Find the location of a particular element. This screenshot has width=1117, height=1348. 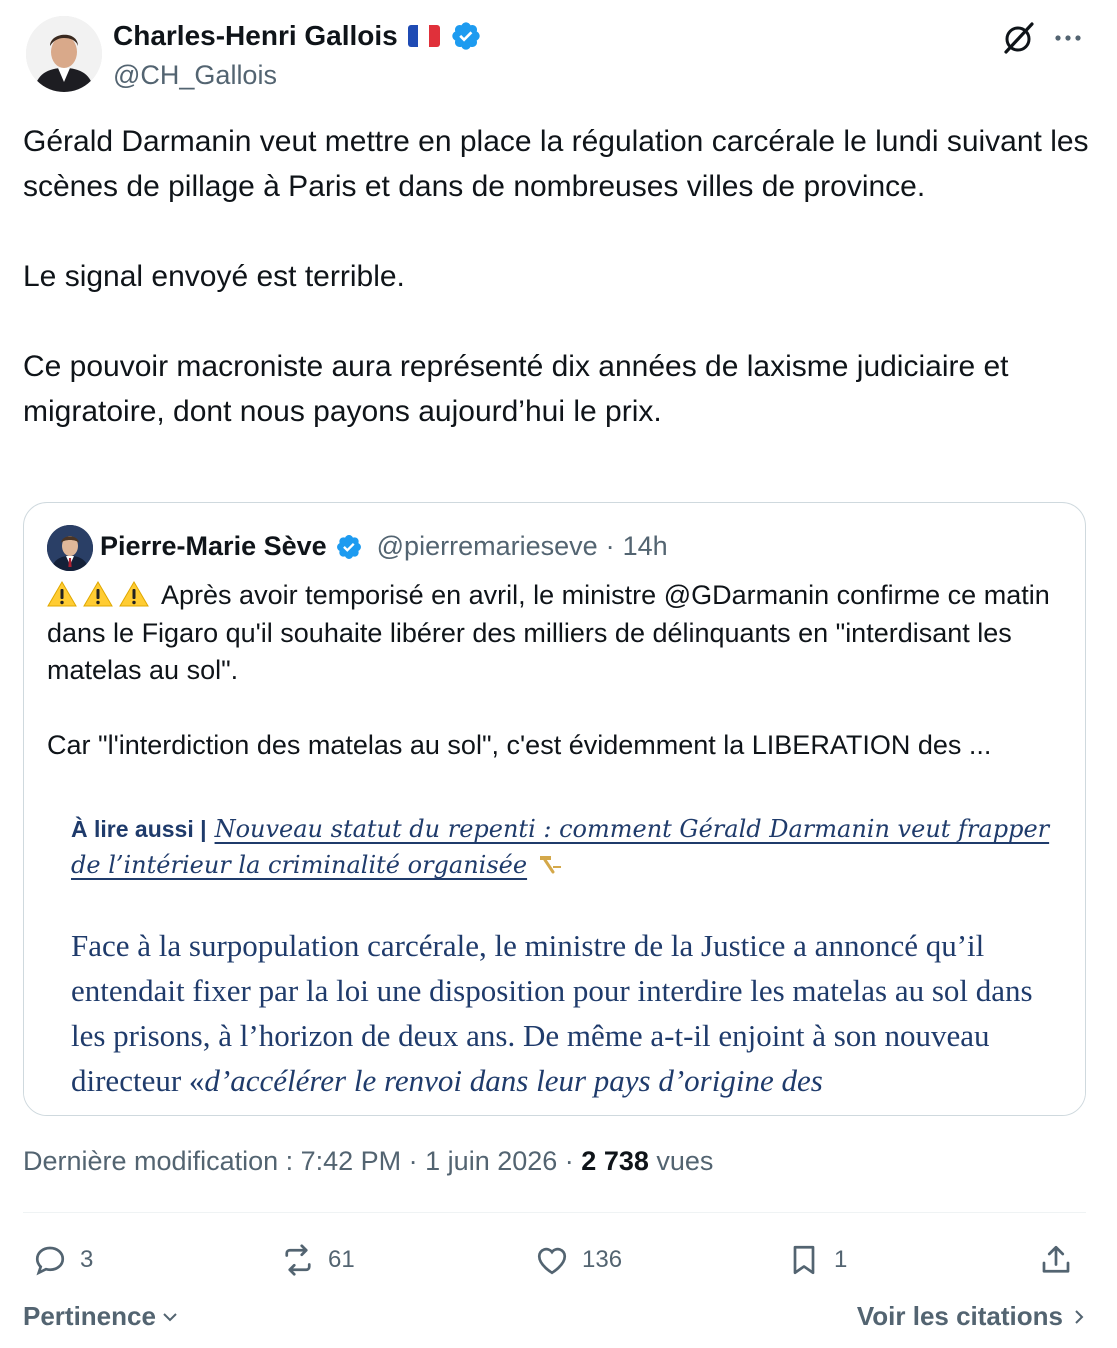

author-avatar is located at coordinates (64, 54).